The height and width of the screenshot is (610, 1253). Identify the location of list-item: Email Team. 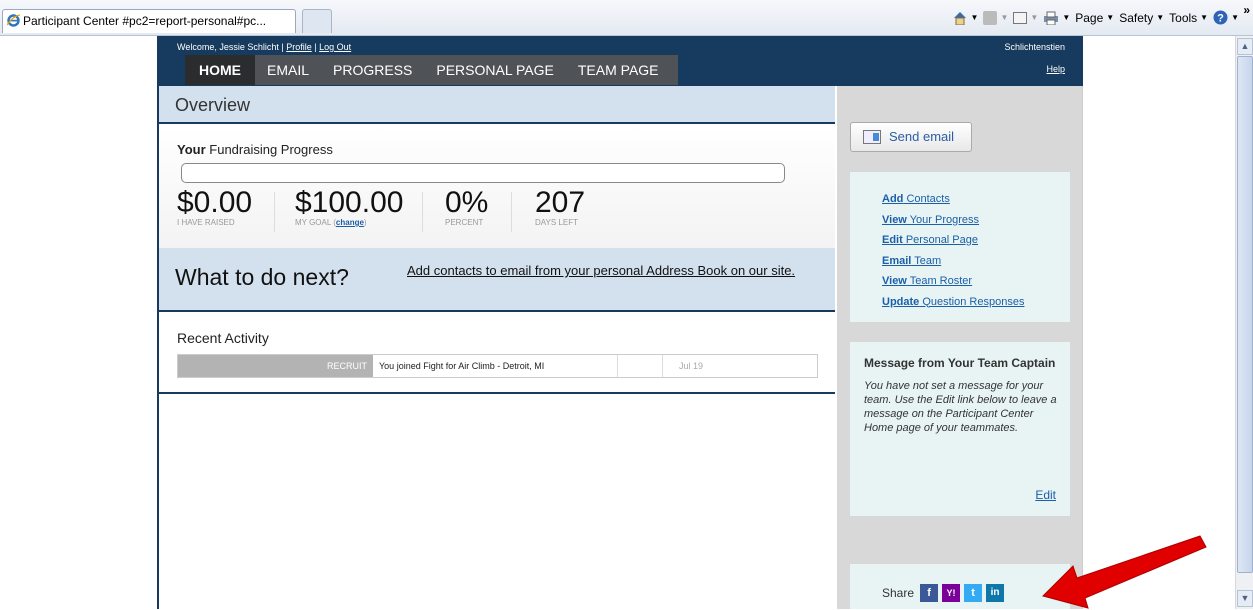
(976, 261).